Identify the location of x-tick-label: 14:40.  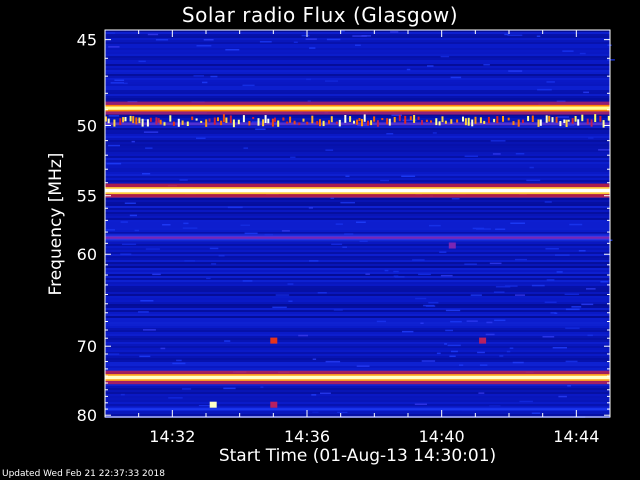
(442, 436).